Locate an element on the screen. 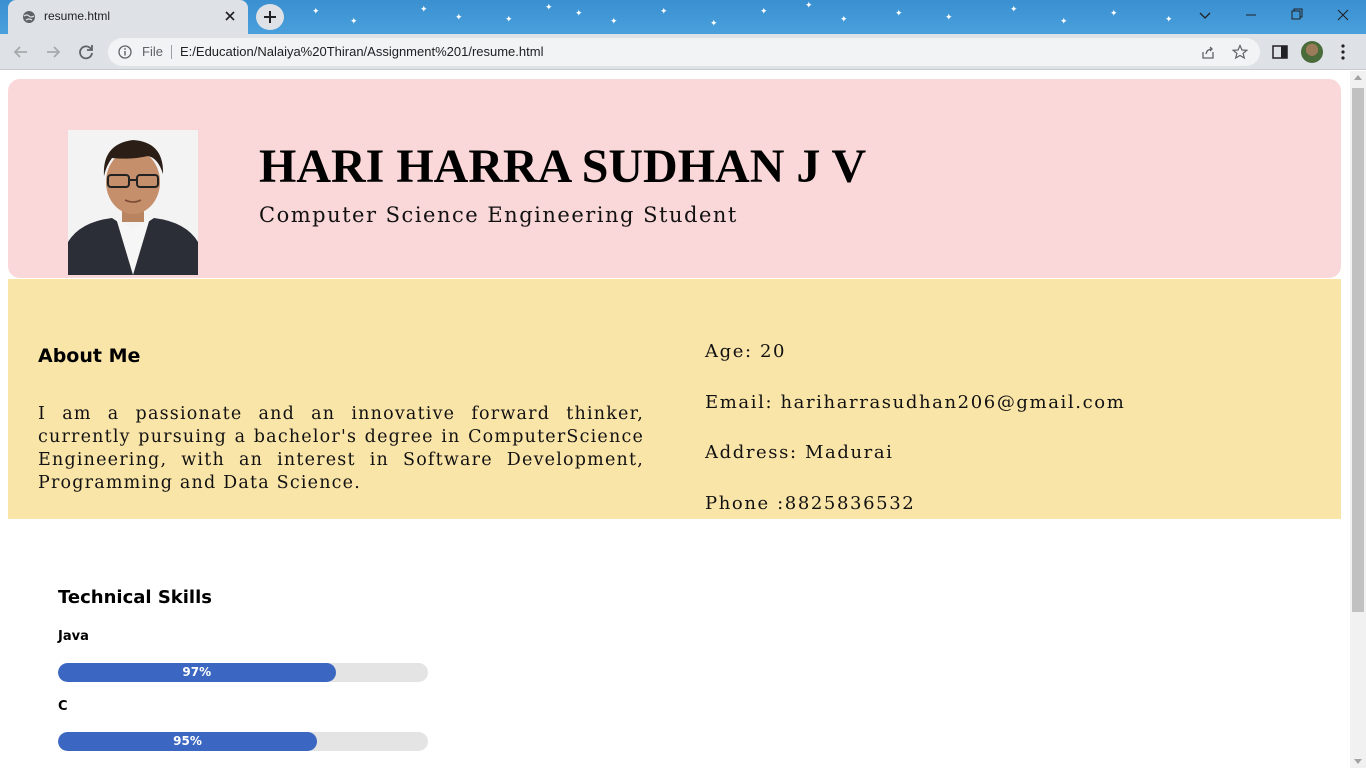  skill-name: Java is located at coordinates (73, 636).